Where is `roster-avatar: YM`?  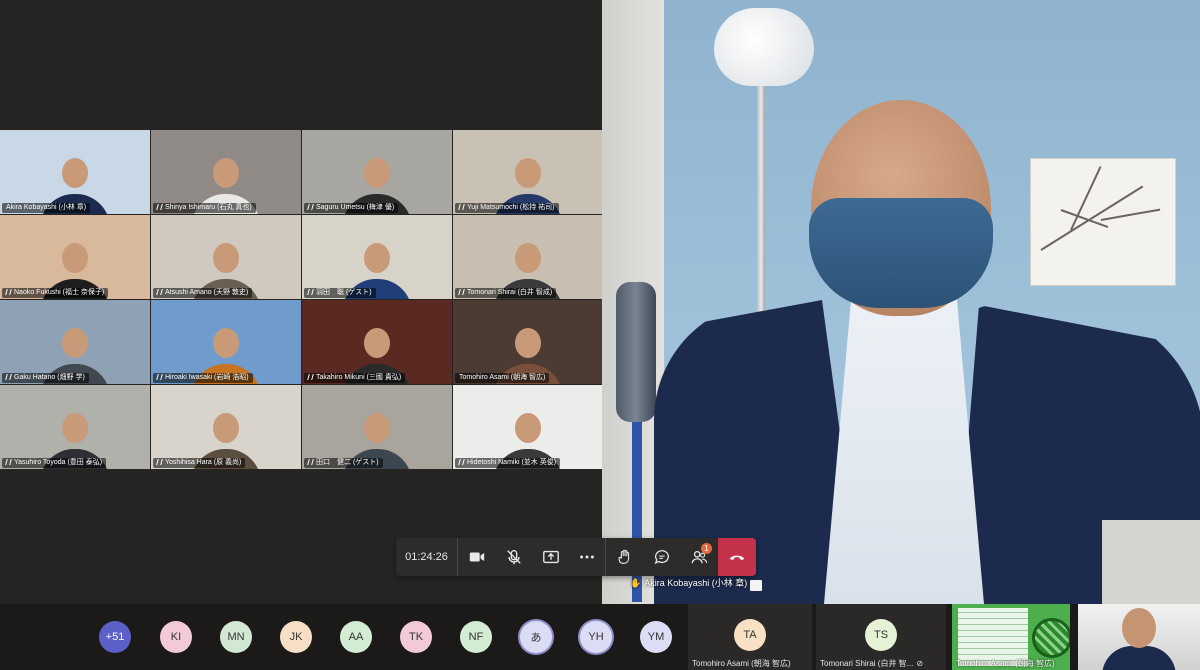
roster-avatar: YM is located at coordinates (656, 637).